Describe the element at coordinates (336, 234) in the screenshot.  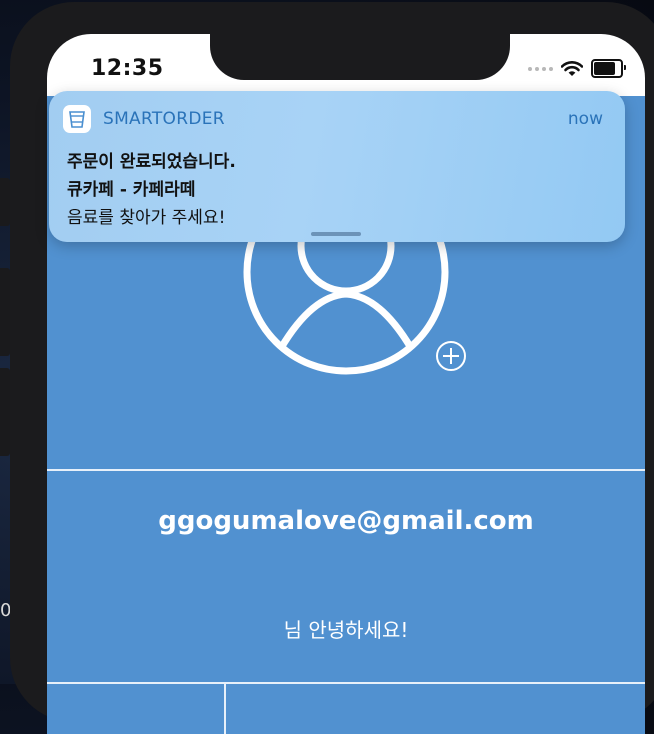
I see `notification-drag-handle` at that location.